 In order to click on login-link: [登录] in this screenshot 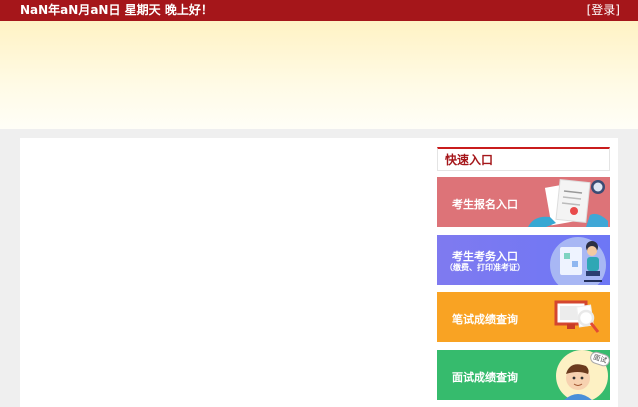, I will do `click(603, 10)`.